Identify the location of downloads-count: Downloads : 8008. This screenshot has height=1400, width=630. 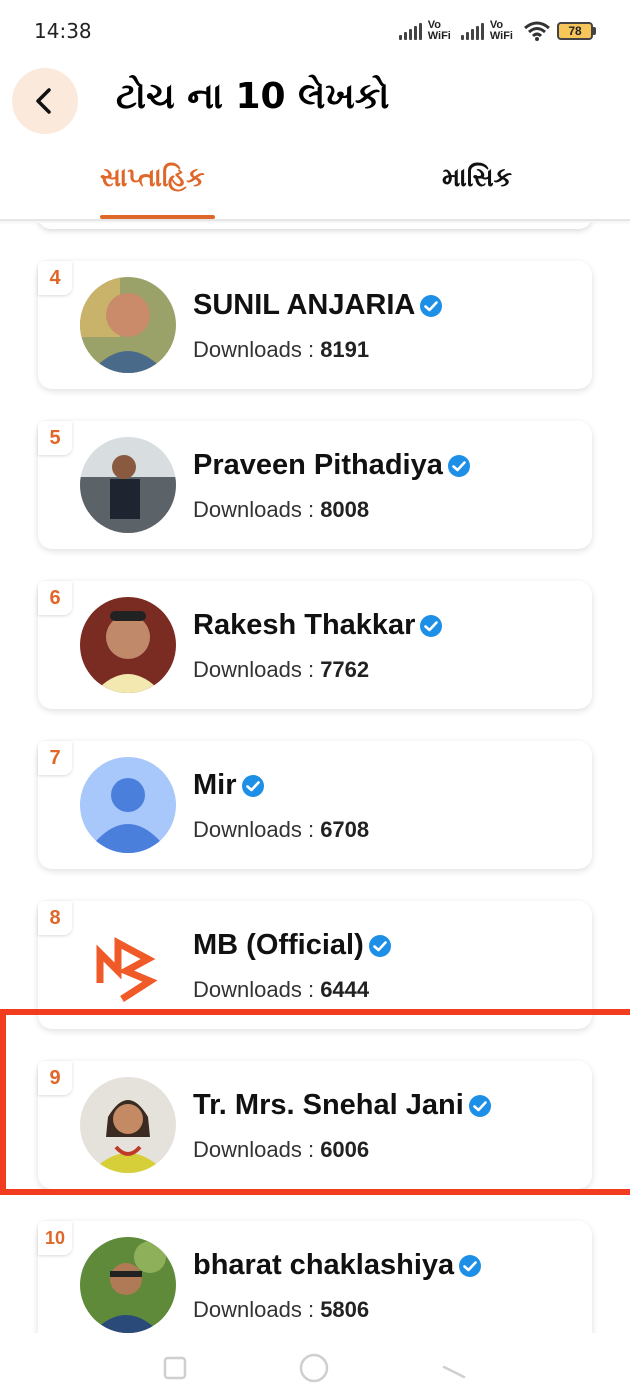
(281, 509).